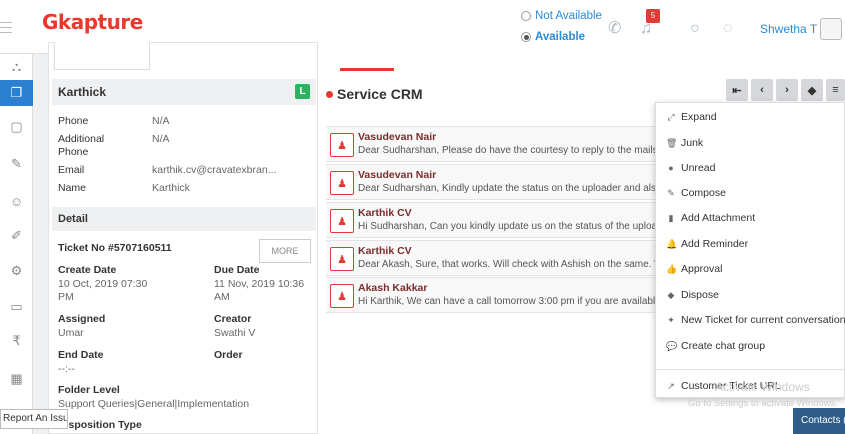  Describe the element at coordinates (237, 270) in the screenshot. I see `due-date-label: Due Date` at that location.